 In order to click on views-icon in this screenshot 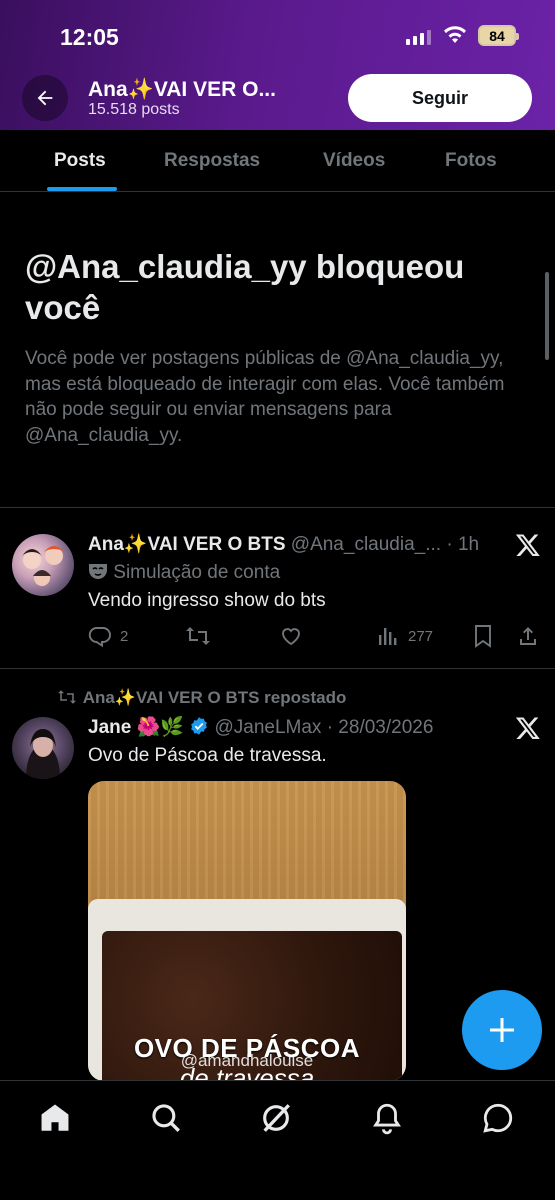, I will do `click(388, 636)`.